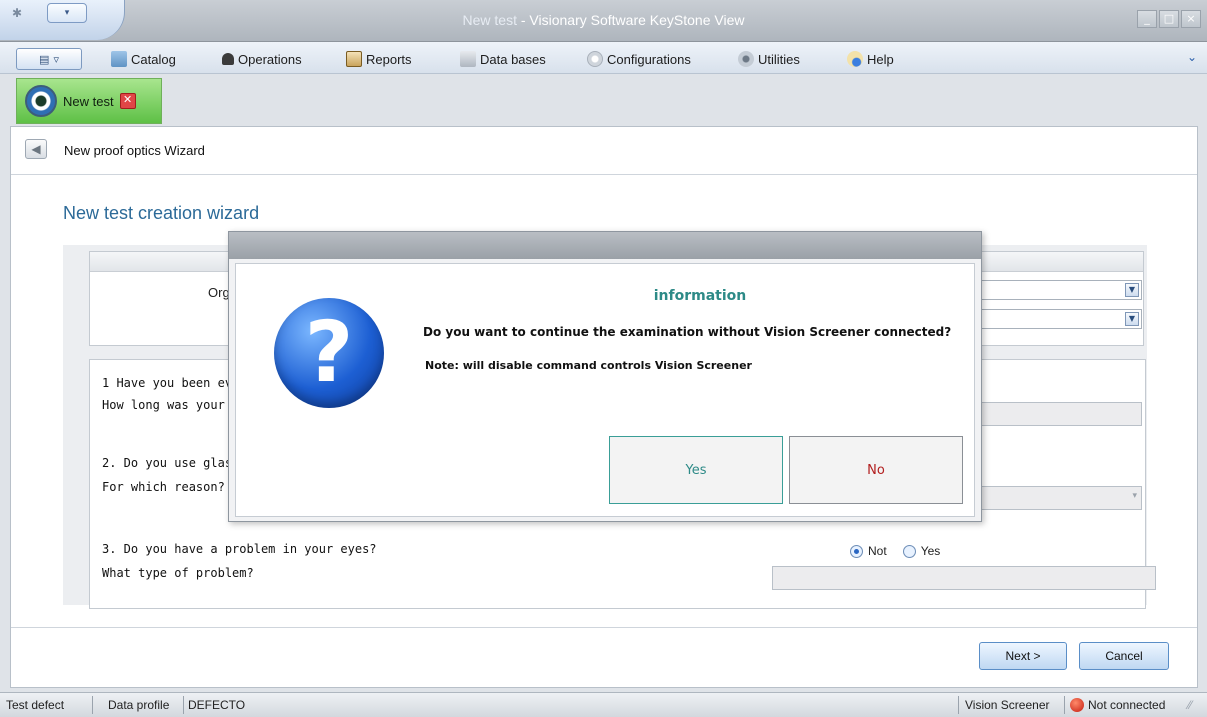  I want to click on question-3-sub: What type of problem?, so click(178, 573).